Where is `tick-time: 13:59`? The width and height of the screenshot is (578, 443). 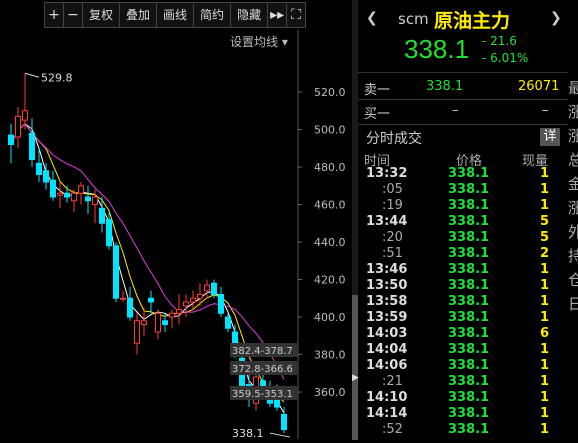 tick-time: 13:59 is located at coordinates (387, 317).